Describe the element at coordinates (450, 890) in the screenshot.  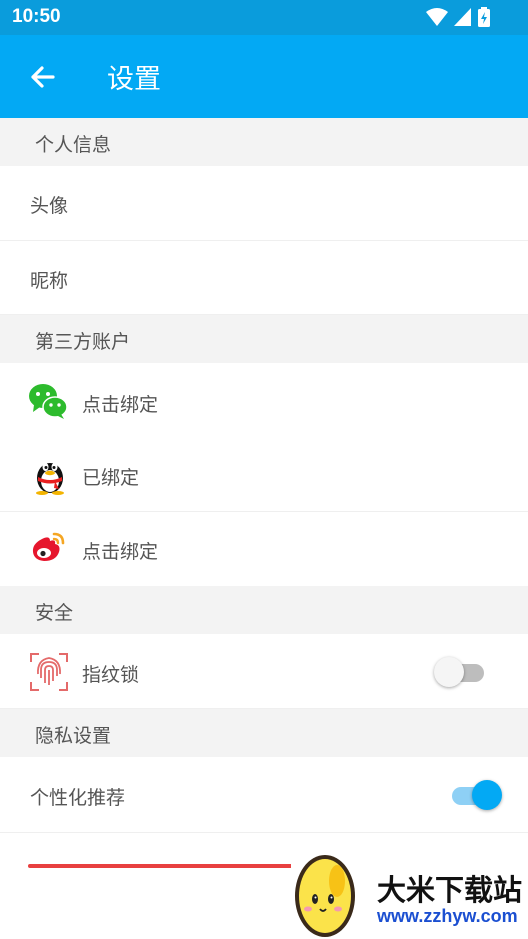
I see `watermark-site-name: 大米下载站` at that location.